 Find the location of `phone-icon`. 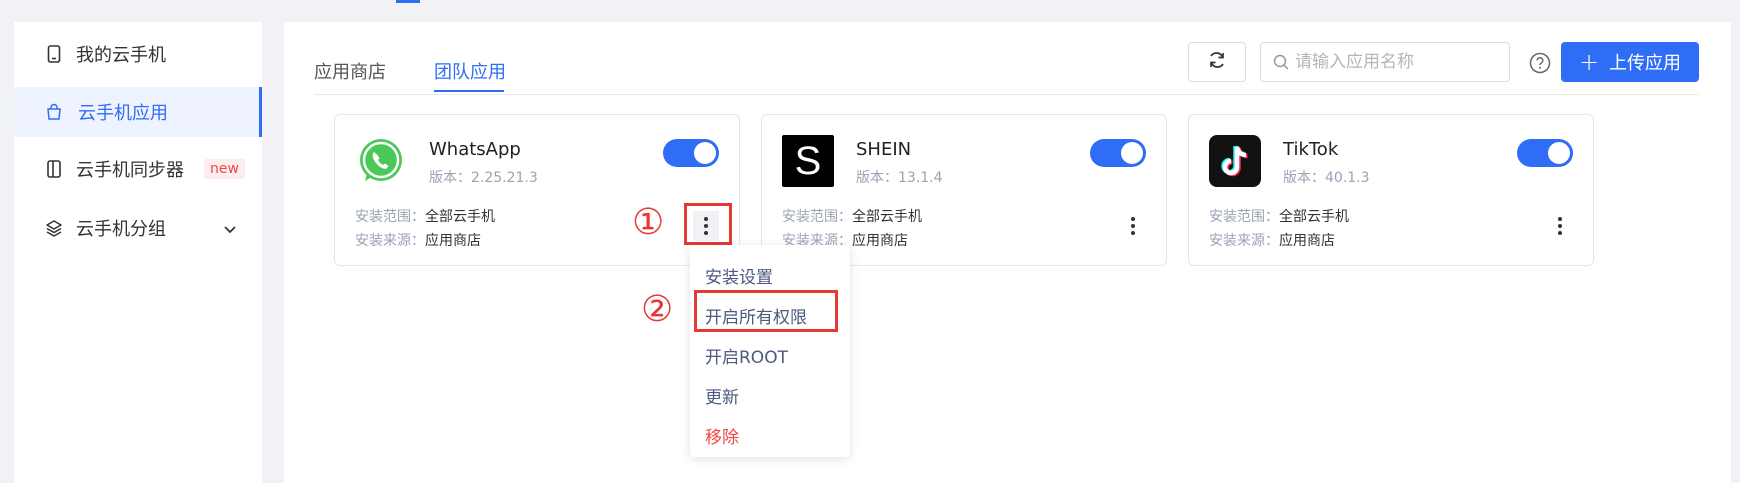

phone-icon is located at coordinates (54, 54).